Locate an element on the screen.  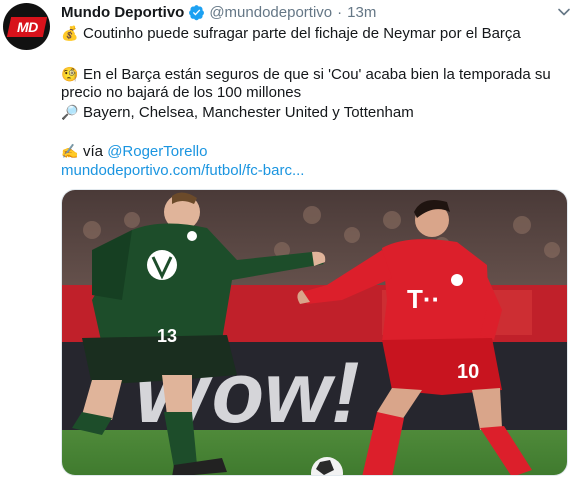
chevron-down-icon is located at coordinates (564, 12).